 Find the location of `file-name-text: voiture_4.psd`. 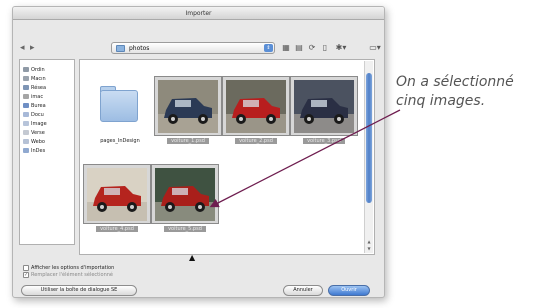

file-name-text: voiture_4.psd is located at coordinates (117, 229).